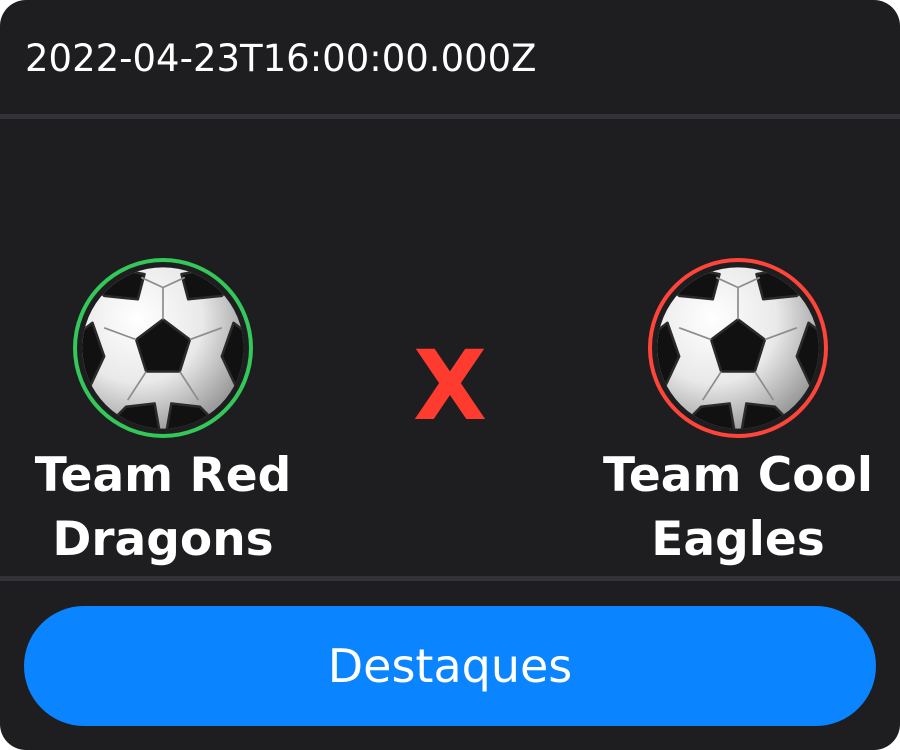  I want to click on footer-divider, so click(450, 578).